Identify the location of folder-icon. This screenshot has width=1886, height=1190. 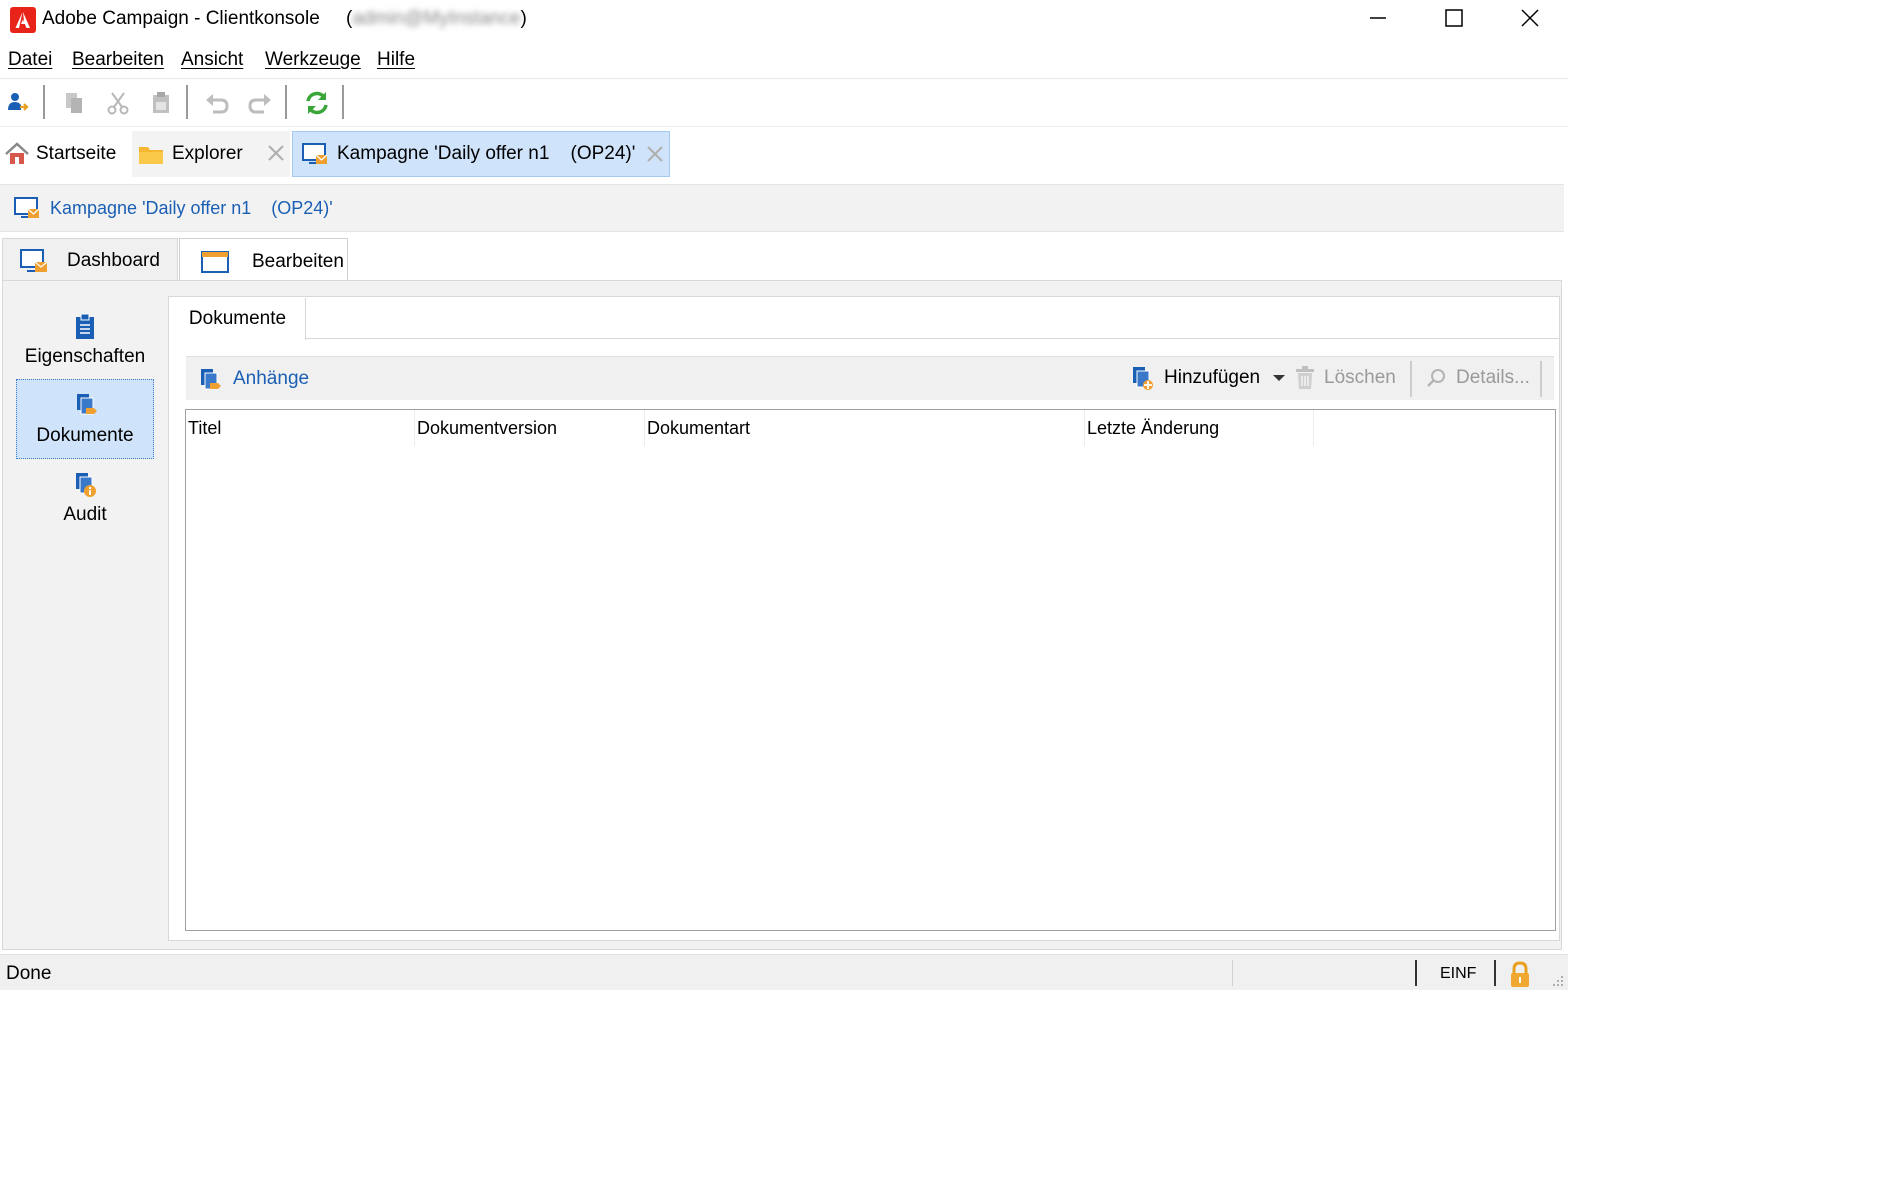
(151, 154).